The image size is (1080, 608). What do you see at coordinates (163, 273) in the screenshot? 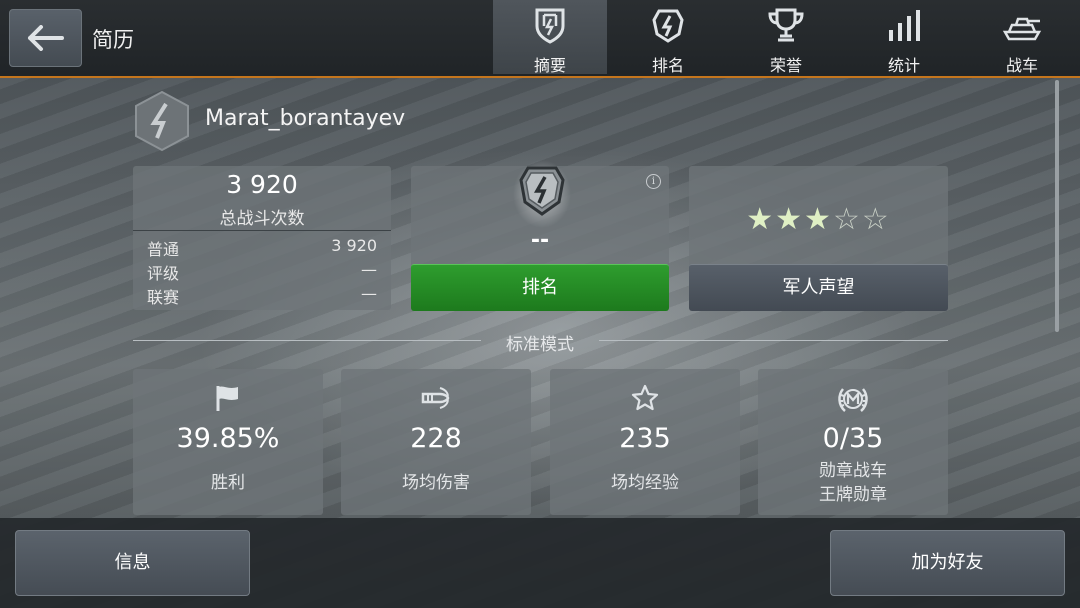
I see `battles-row-label: 评级` at bounding box center [163, 273].